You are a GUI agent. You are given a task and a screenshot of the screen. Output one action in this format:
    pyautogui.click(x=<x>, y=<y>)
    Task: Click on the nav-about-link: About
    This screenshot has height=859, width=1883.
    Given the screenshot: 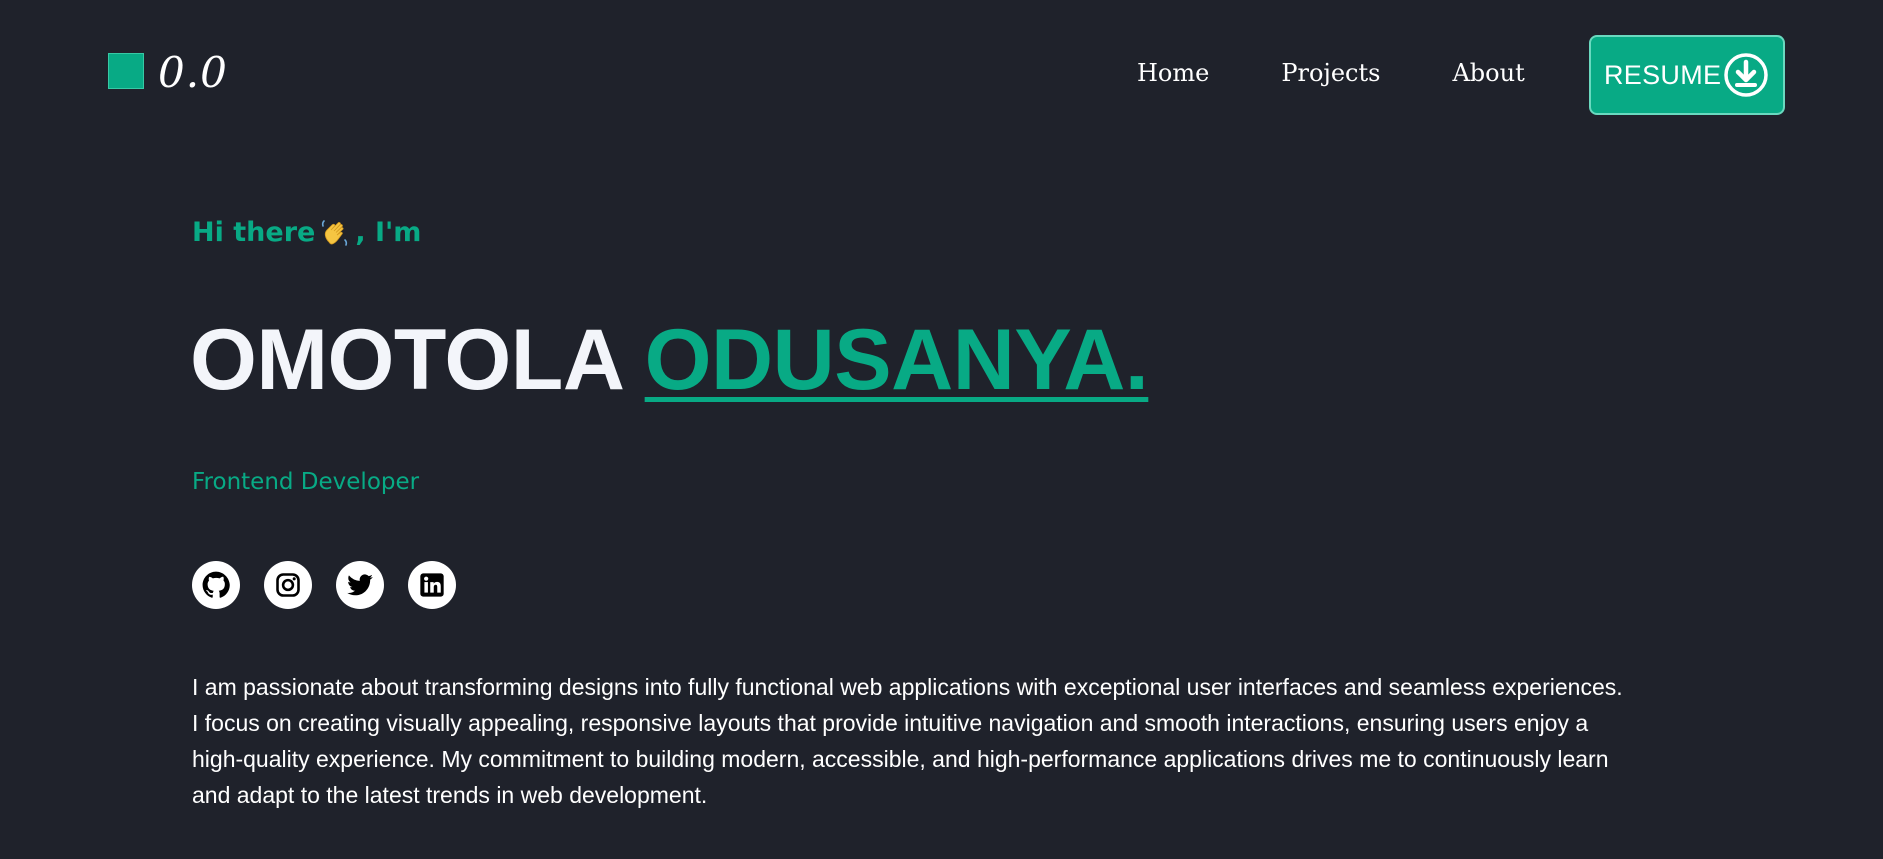 What is the action you would take?
    pyautogui.click(x=1488, y=73)
    